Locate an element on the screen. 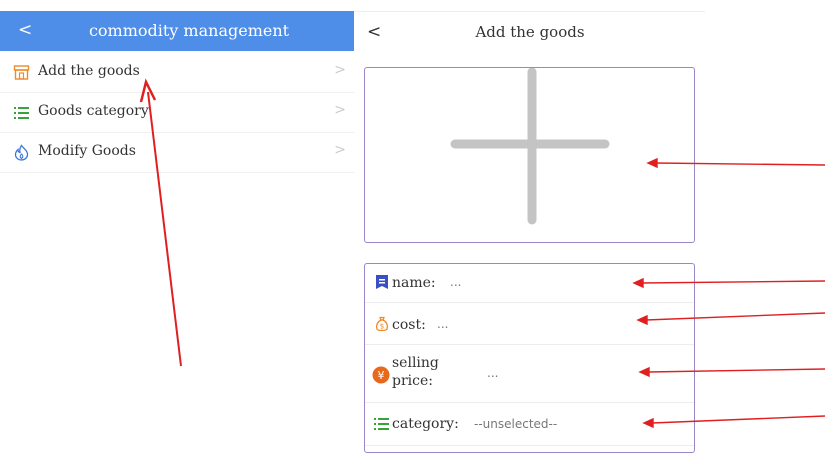 Image resolution: width=825 pixels, height=453 pixels. menu-item-goods-category: Goods category > is located at coordinates (177, 112).